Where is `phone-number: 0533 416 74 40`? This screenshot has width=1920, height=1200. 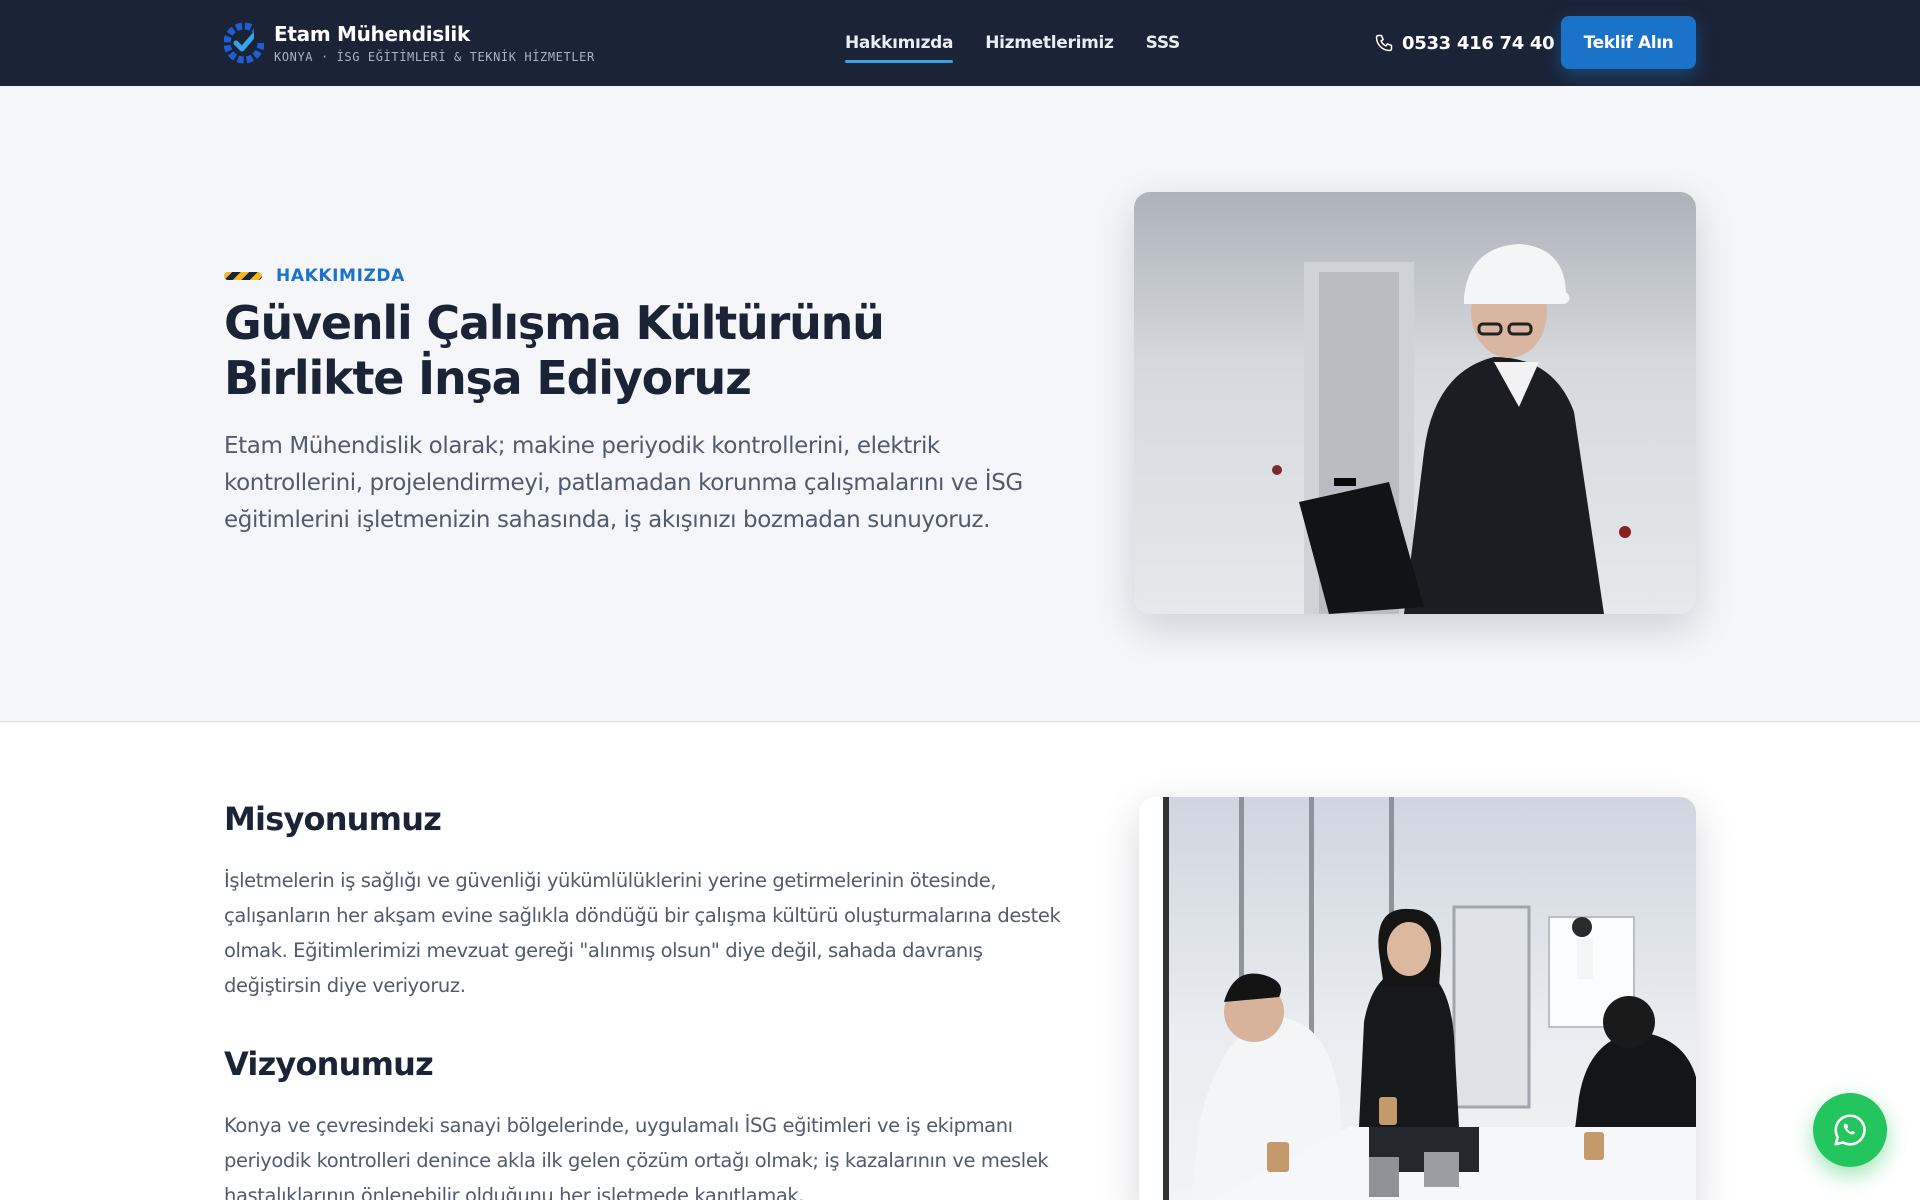
phone-number: 0533 416 74 40 is located at coordinates (1478, 43).